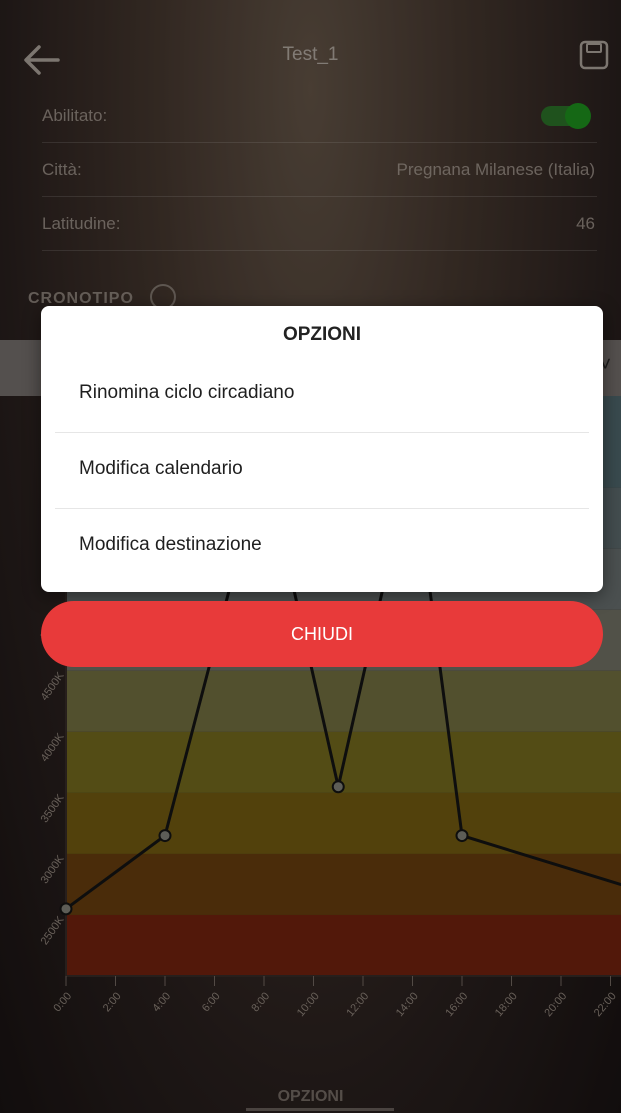  What do you see at coordinates (322, 546) in the screenshot?
I see `menu-item-edit-destination: Modifica destinazione` at bounding box center [322, 546].